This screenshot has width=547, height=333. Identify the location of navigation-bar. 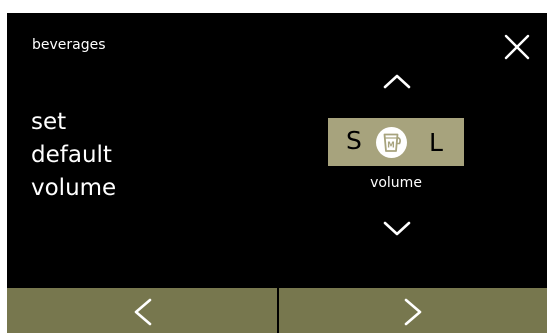
(277, 310).